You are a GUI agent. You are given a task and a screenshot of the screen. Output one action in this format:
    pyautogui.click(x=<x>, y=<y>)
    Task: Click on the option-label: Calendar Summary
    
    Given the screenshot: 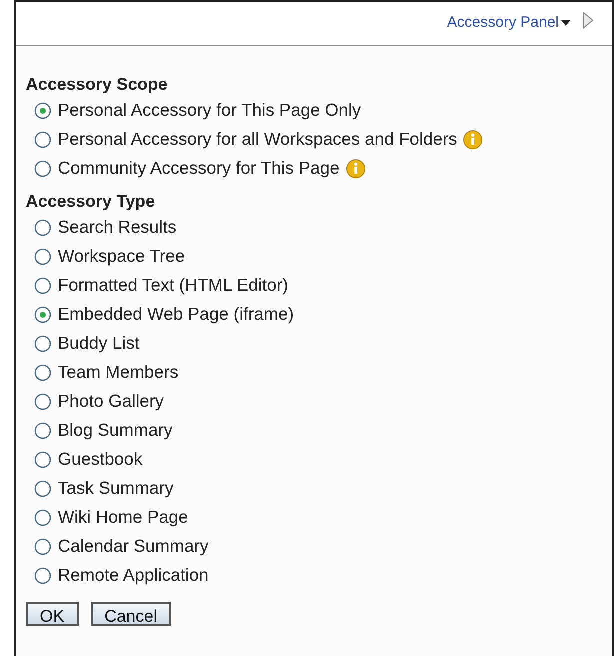 What is the action you would take?
    pyautogui.click(x=133, y=546)
    